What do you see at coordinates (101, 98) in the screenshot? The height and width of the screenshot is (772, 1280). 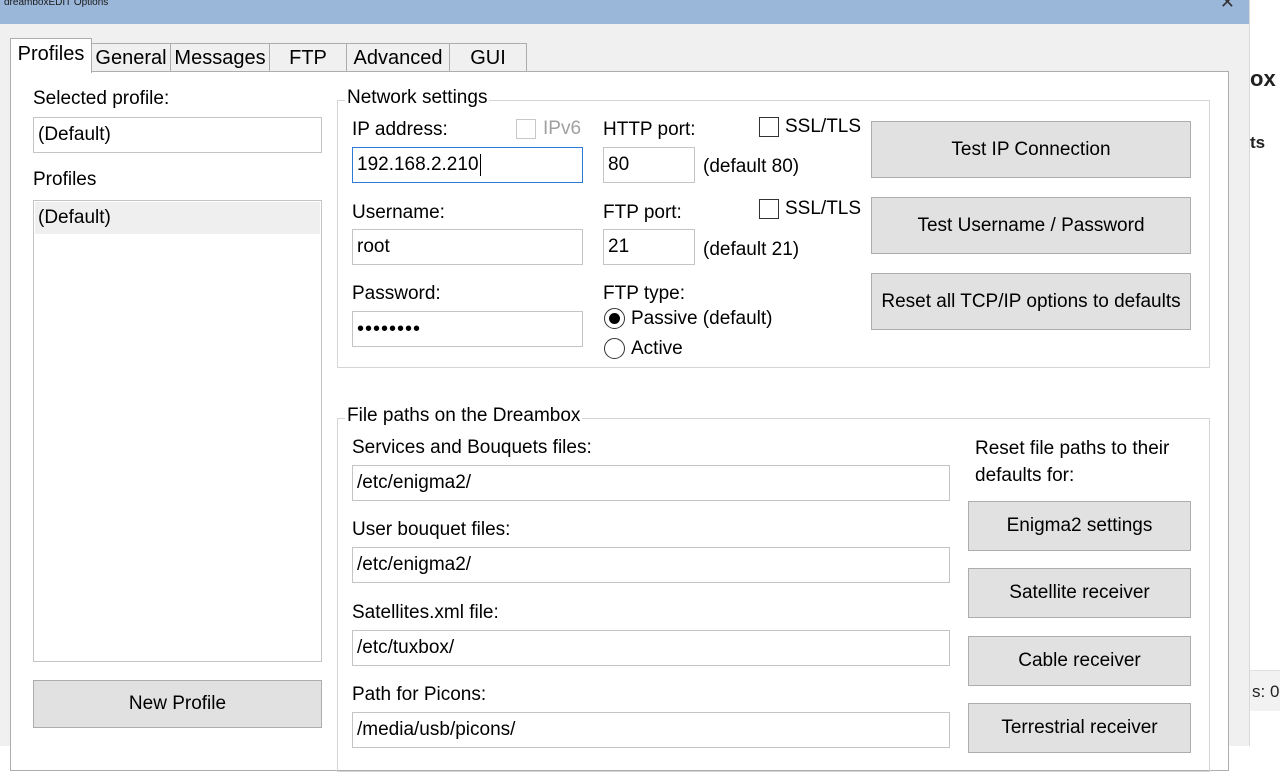 I see `selected-profile-label: Selected profile:` at bounding box center [101, 98].